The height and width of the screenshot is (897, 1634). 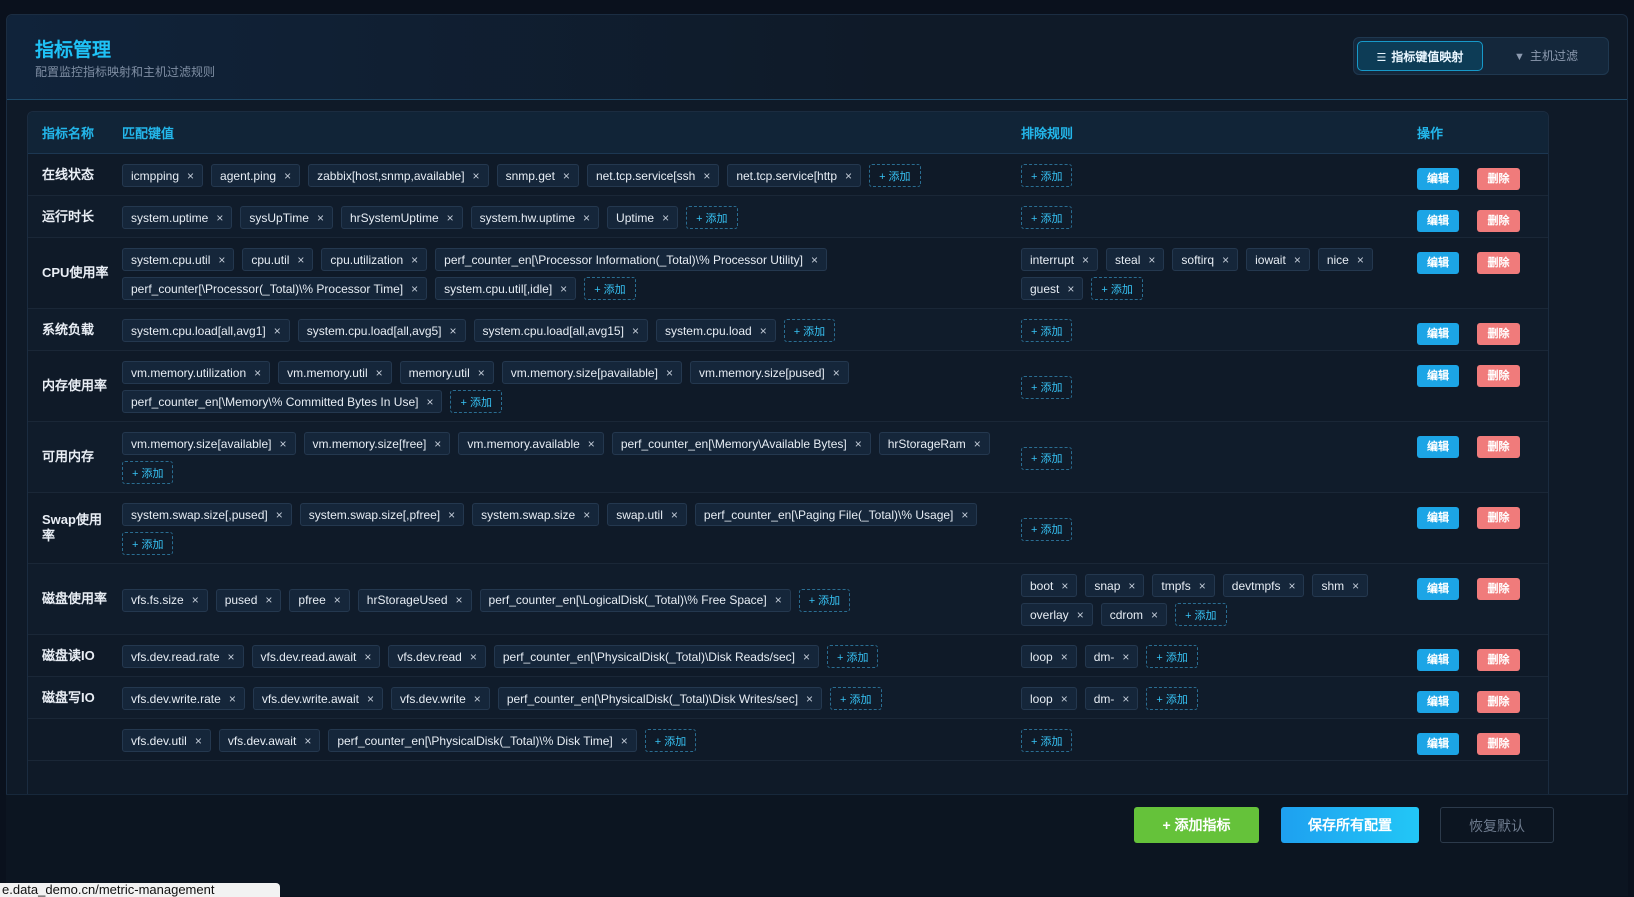 I want to click on add-metric-button: + 添加指标, so click(x=1196, y=825).